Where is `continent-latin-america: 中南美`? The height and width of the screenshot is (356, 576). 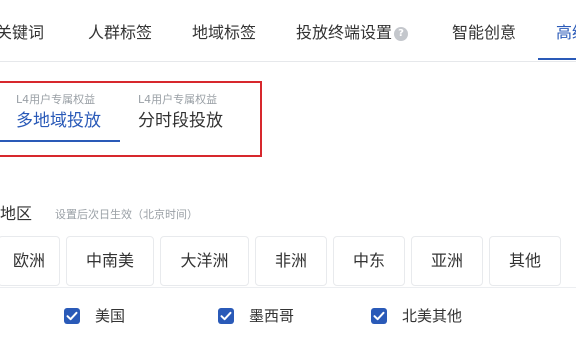 continent-latin-america: 中南美 is located at coordinates (110, 261).